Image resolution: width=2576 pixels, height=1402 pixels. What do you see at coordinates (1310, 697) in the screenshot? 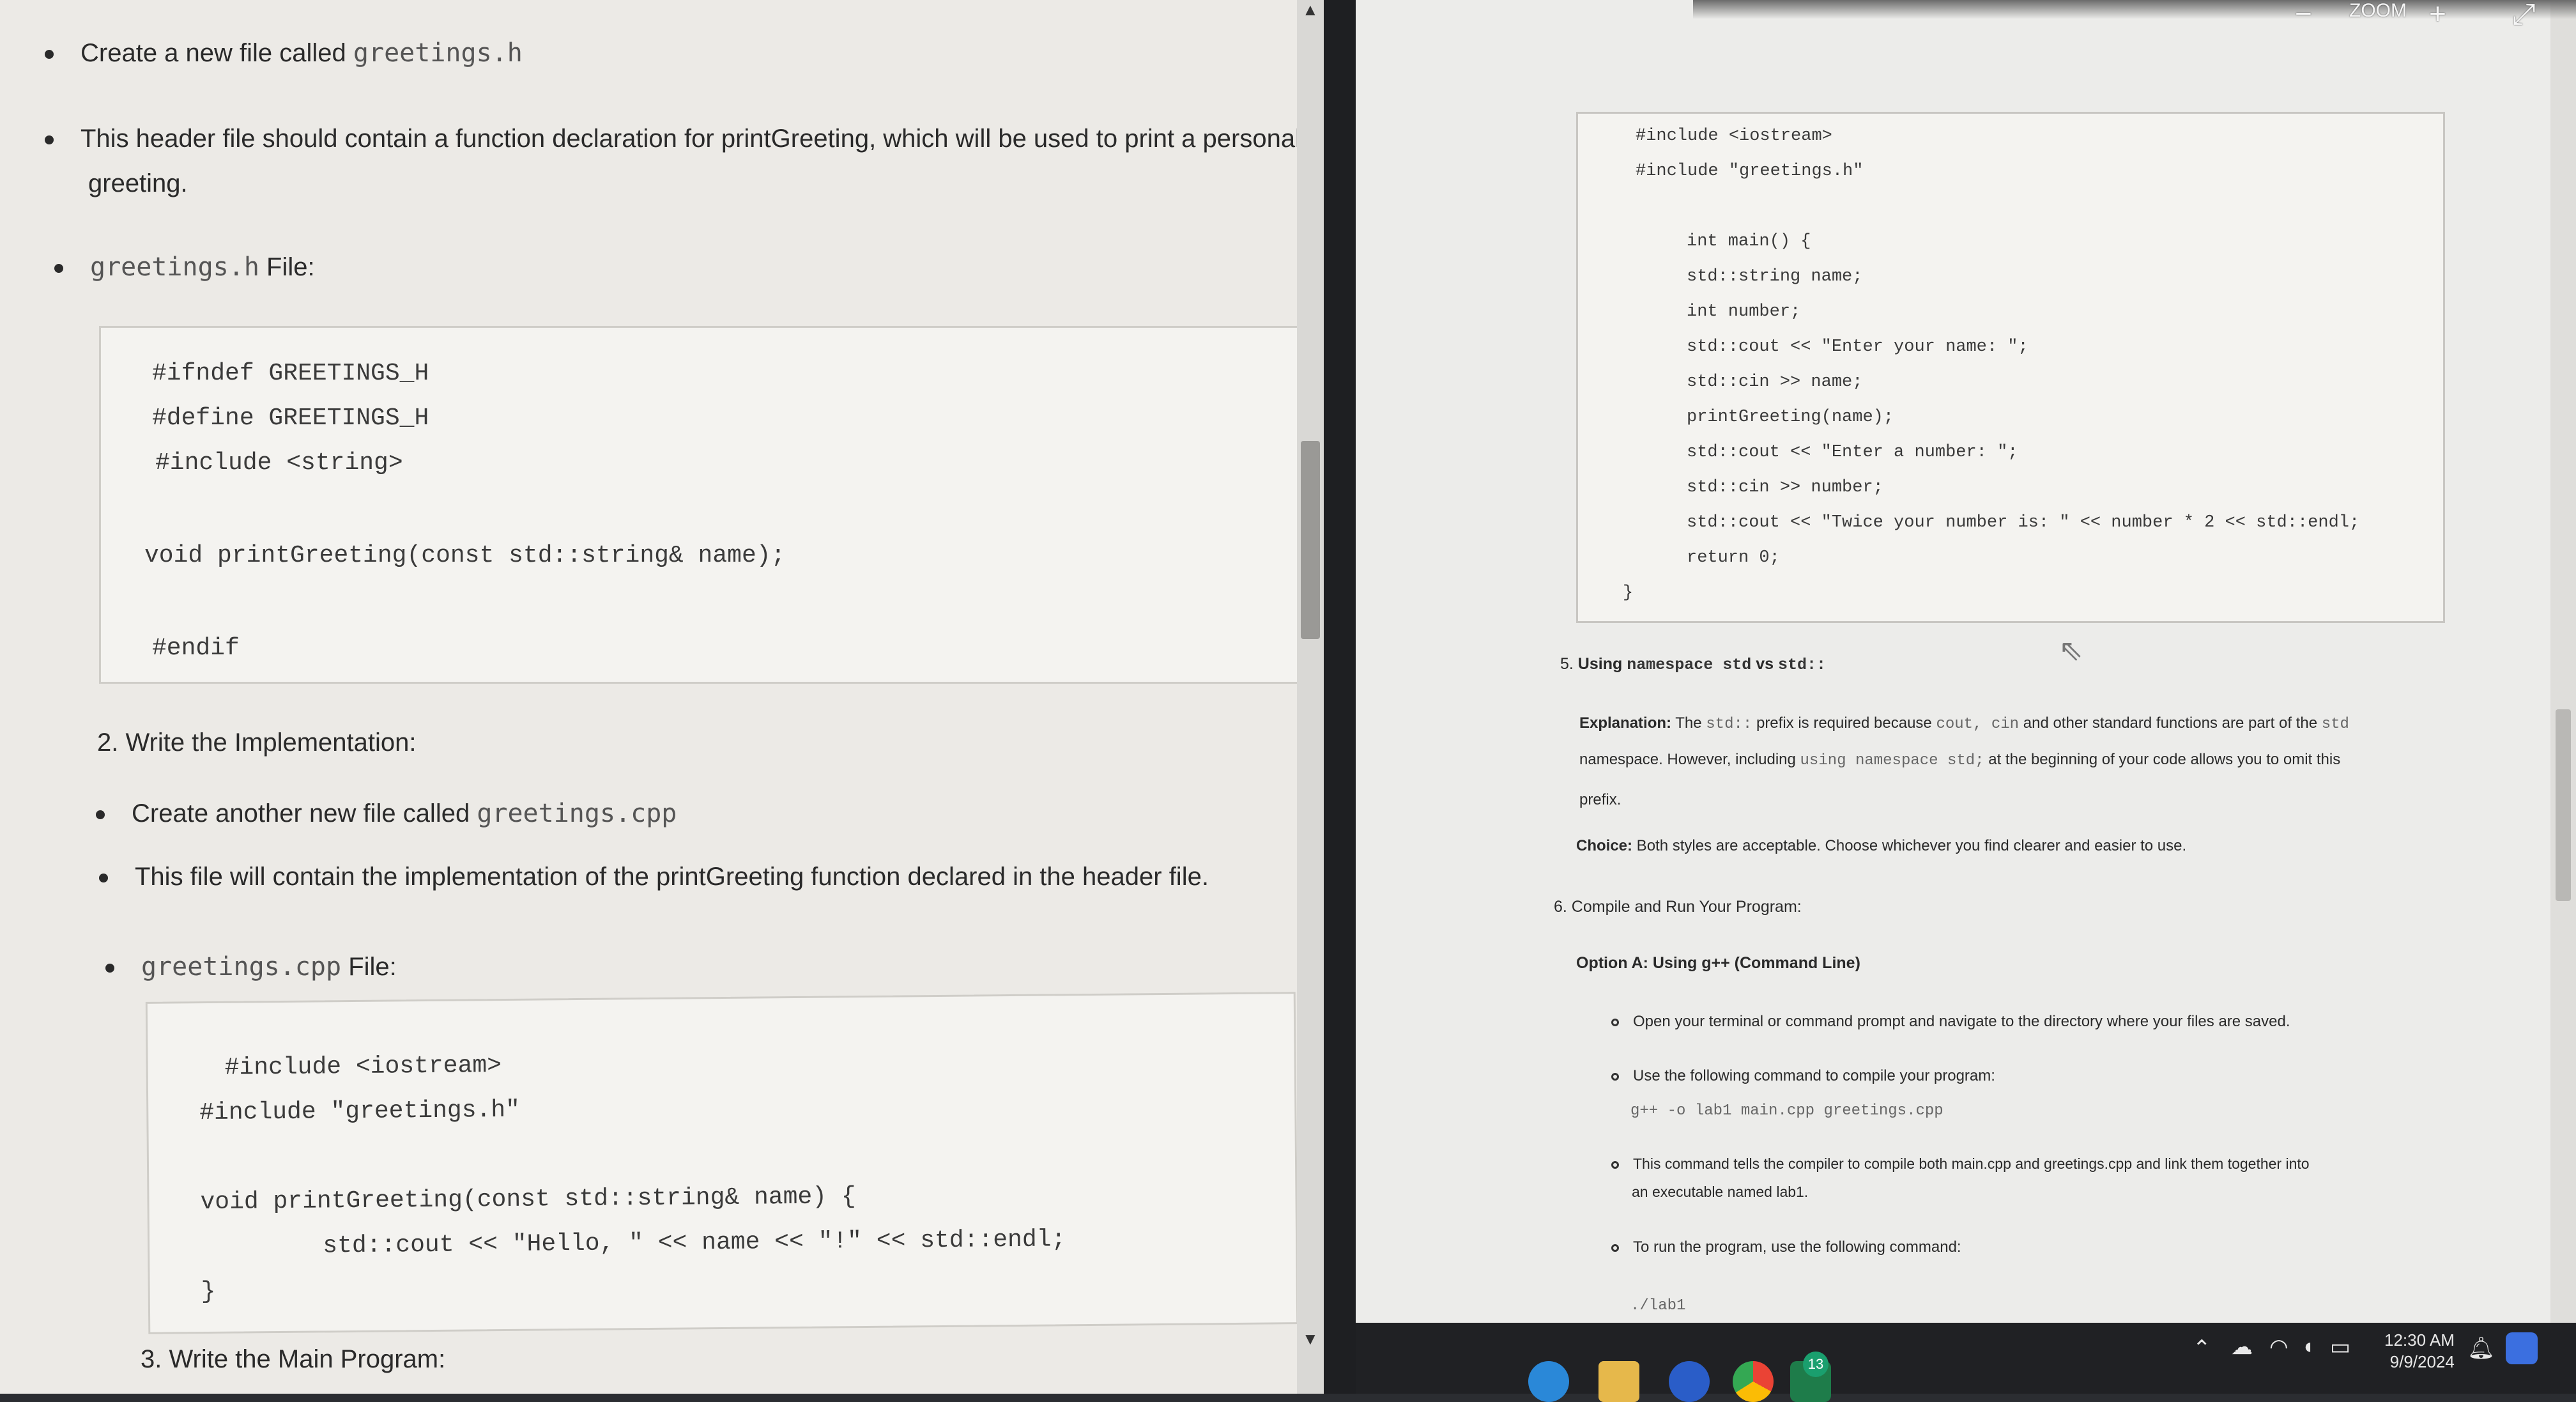
I see `left-scrollbar: ▲ ▼` at bounding box center [1310, 697].